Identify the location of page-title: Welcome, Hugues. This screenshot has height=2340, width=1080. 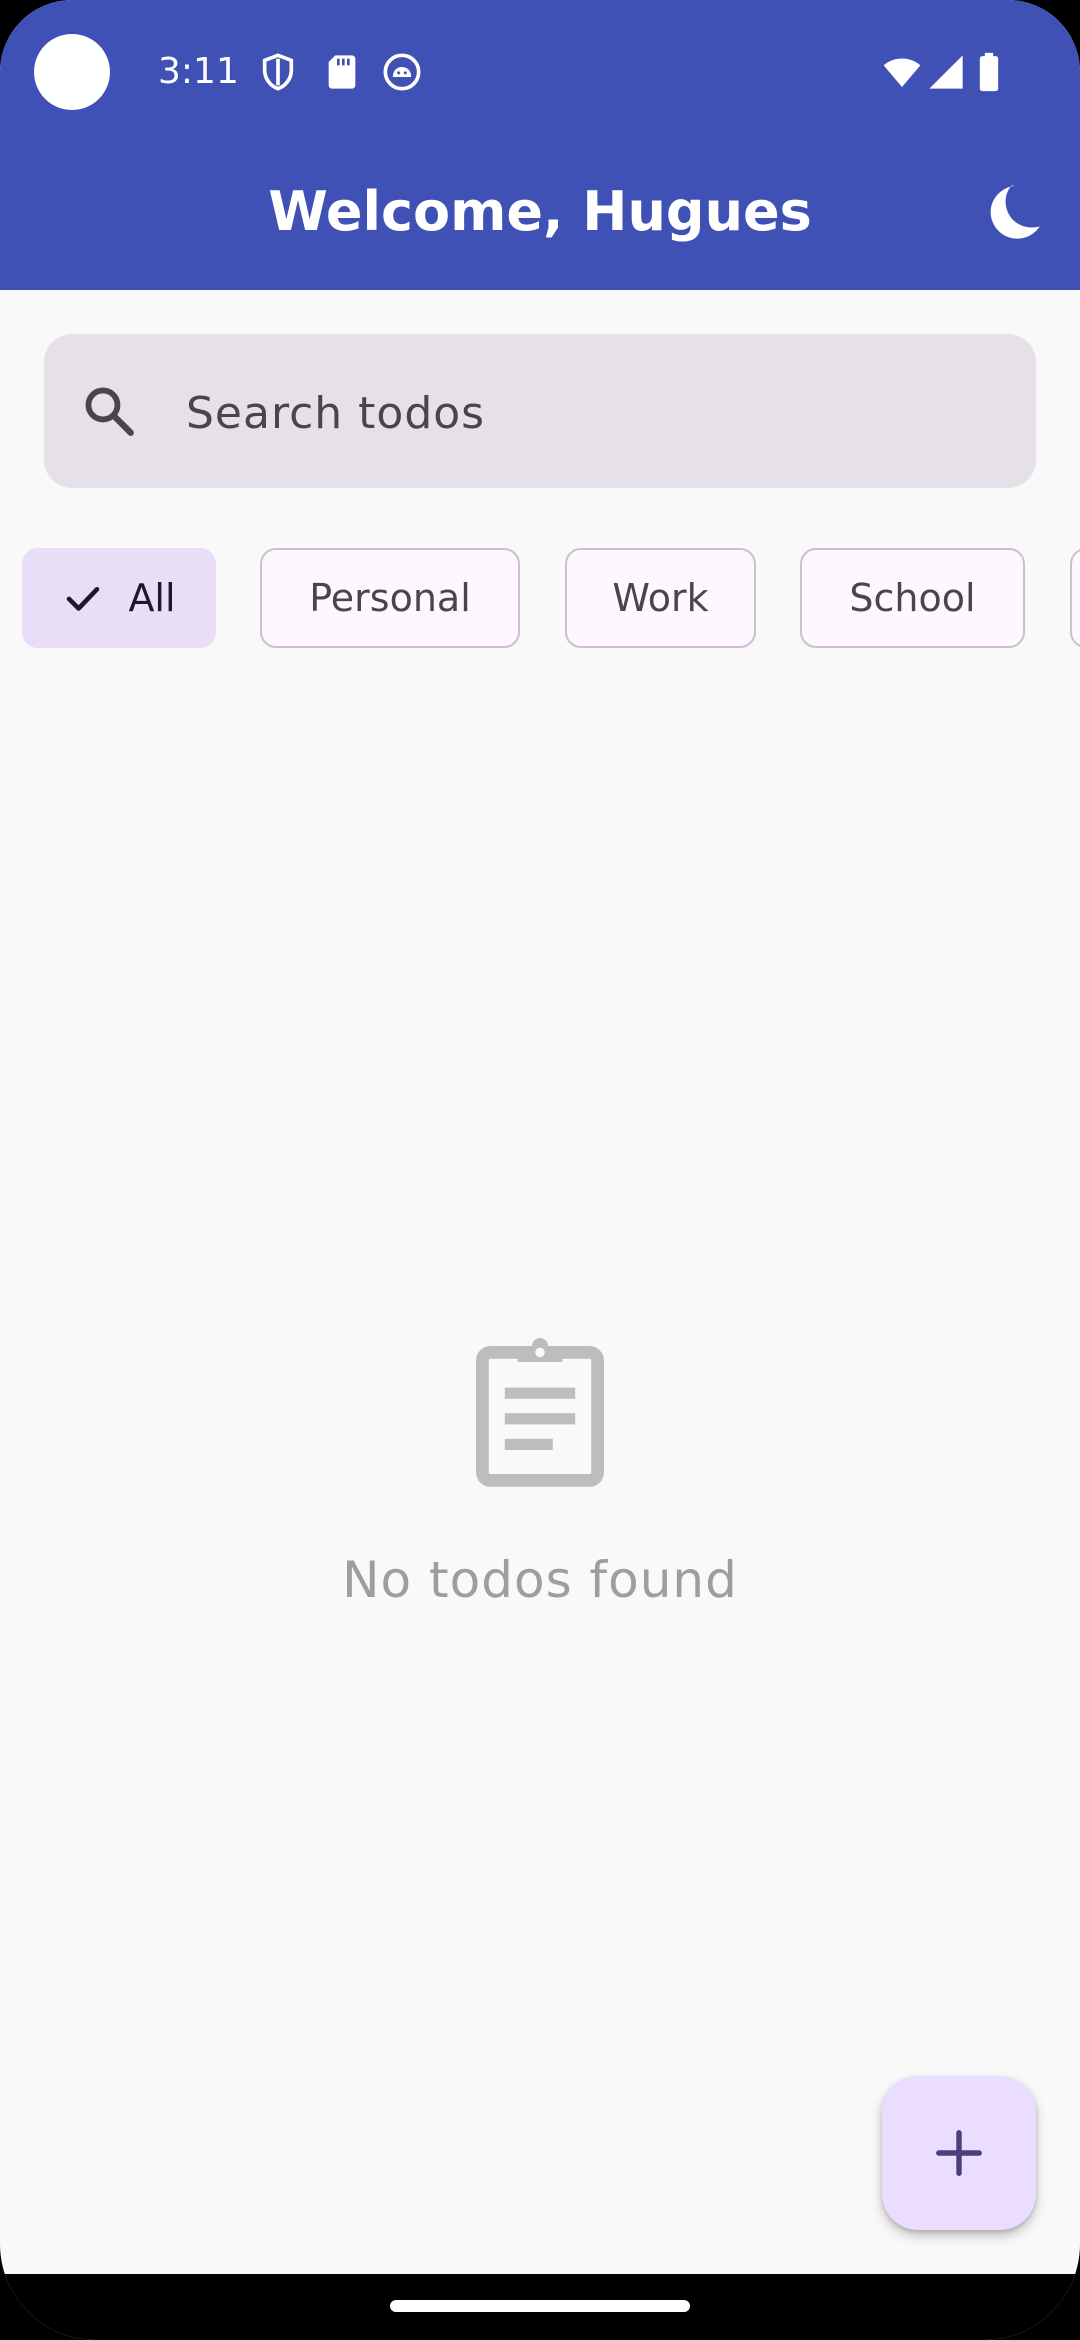
(540, 211).